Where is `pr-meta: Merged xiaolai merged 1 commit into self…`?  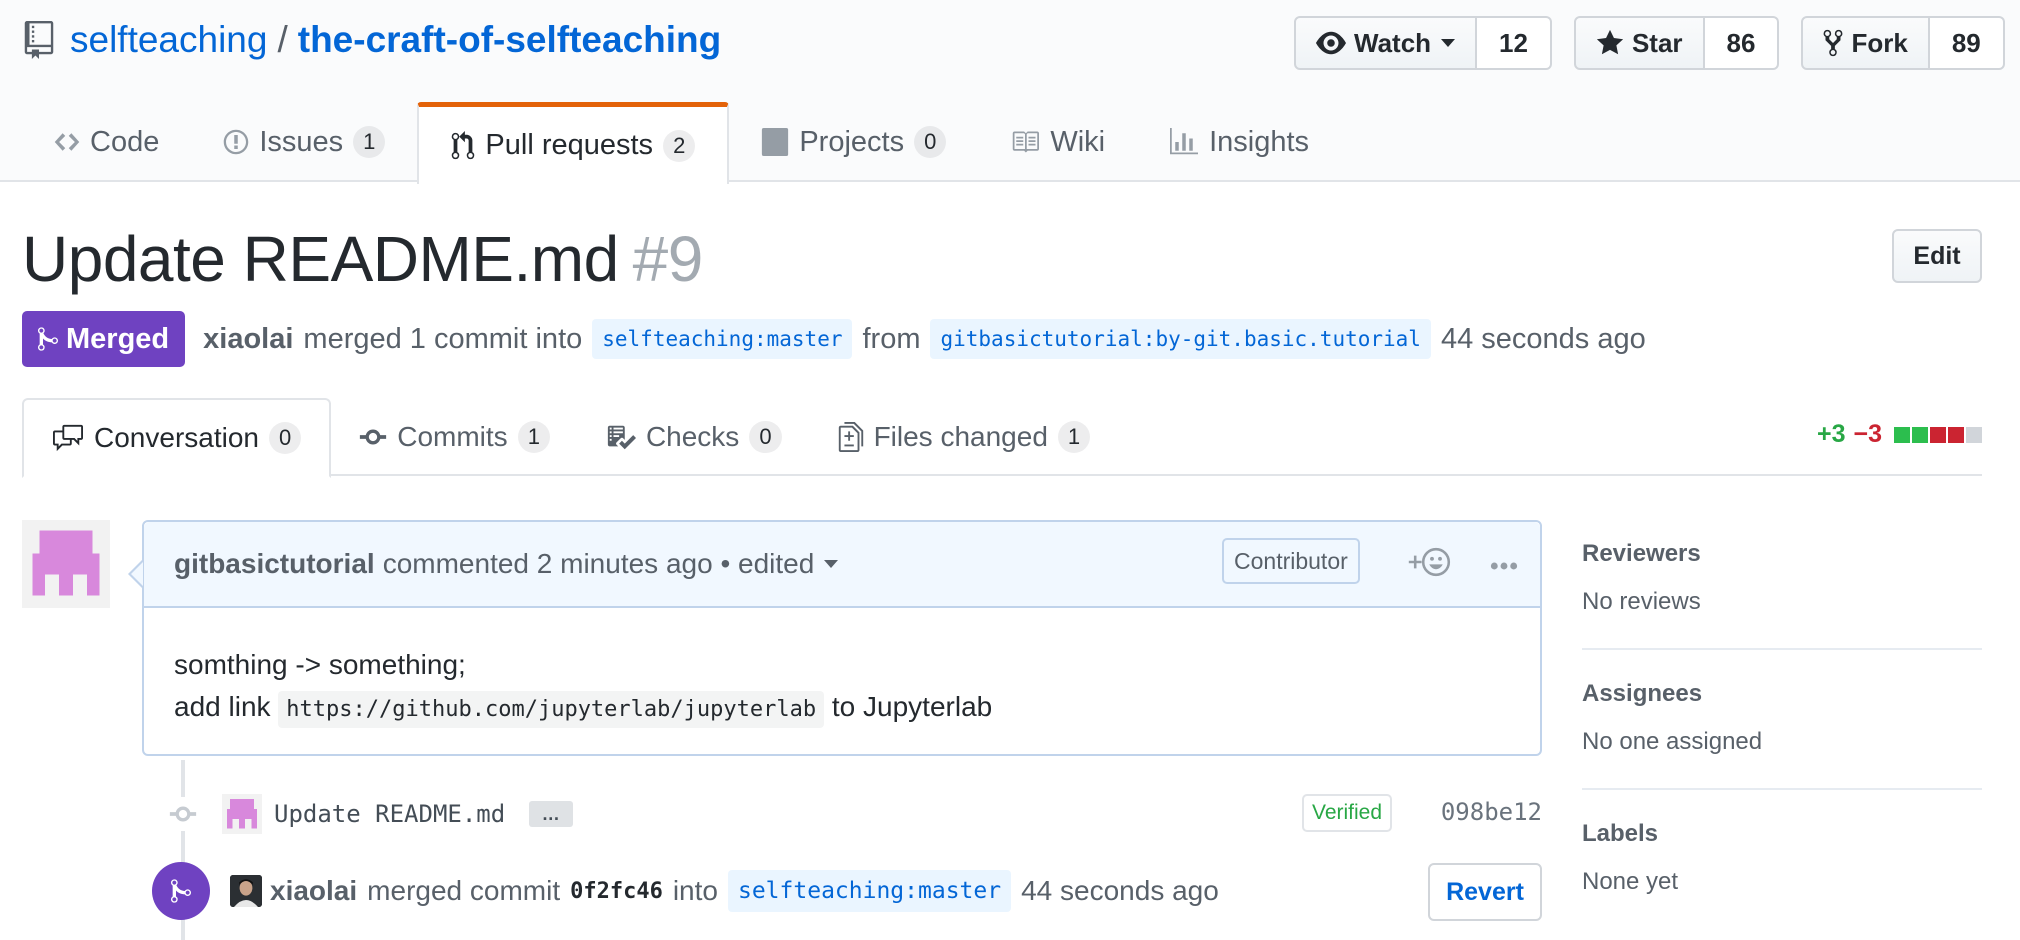 pr-meta: Merged xiaolai merged 1 commit into self… is located at coordinates (834, 339).